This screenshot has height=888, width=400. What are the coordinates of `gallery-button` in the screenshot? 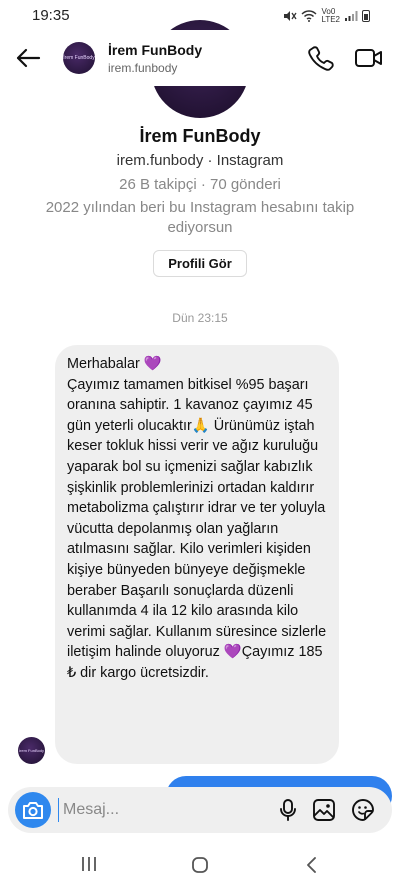 It's located at (324, 810).